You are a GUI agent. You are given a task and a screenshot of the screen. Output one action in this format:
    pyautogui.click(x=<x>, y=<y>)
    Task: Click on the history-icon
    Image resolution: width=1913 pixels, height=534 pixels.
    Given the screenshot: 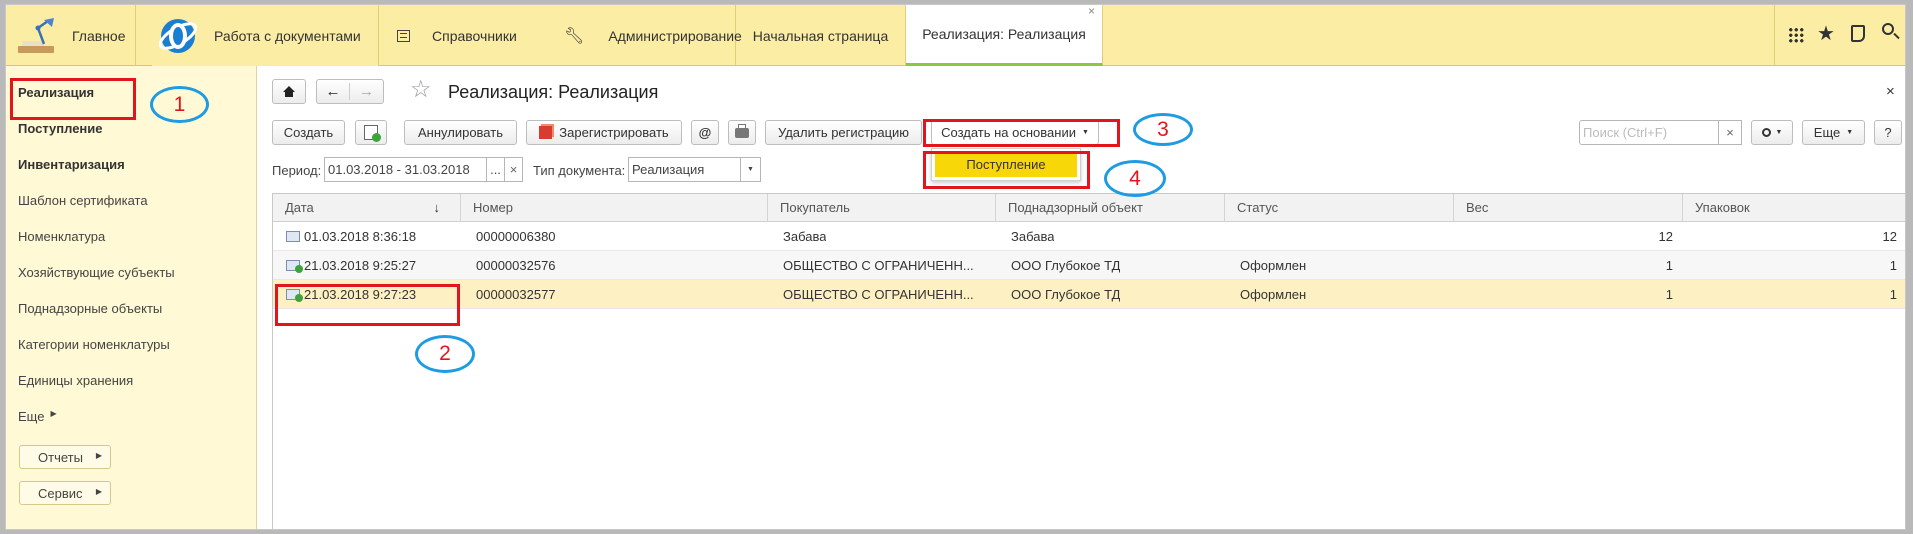 What is the action you would take?
    pyautogui.click(x=1858, y=33)
    